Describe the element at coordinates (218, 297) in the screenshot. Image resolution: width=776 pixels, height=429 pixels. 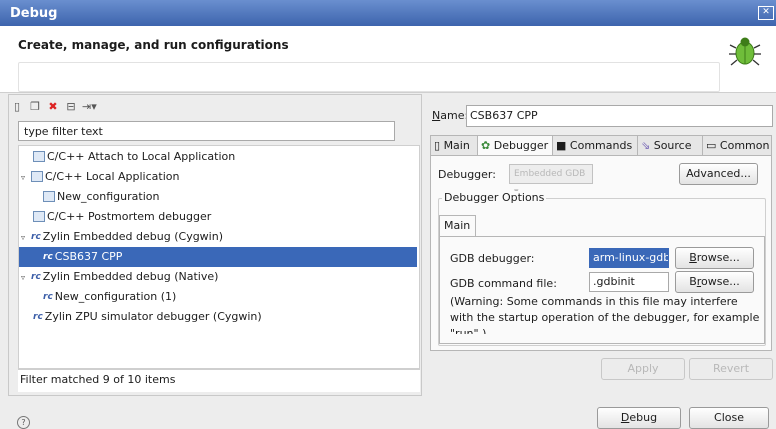
I see `tree-item: rc New_configuration (1)` at that location.